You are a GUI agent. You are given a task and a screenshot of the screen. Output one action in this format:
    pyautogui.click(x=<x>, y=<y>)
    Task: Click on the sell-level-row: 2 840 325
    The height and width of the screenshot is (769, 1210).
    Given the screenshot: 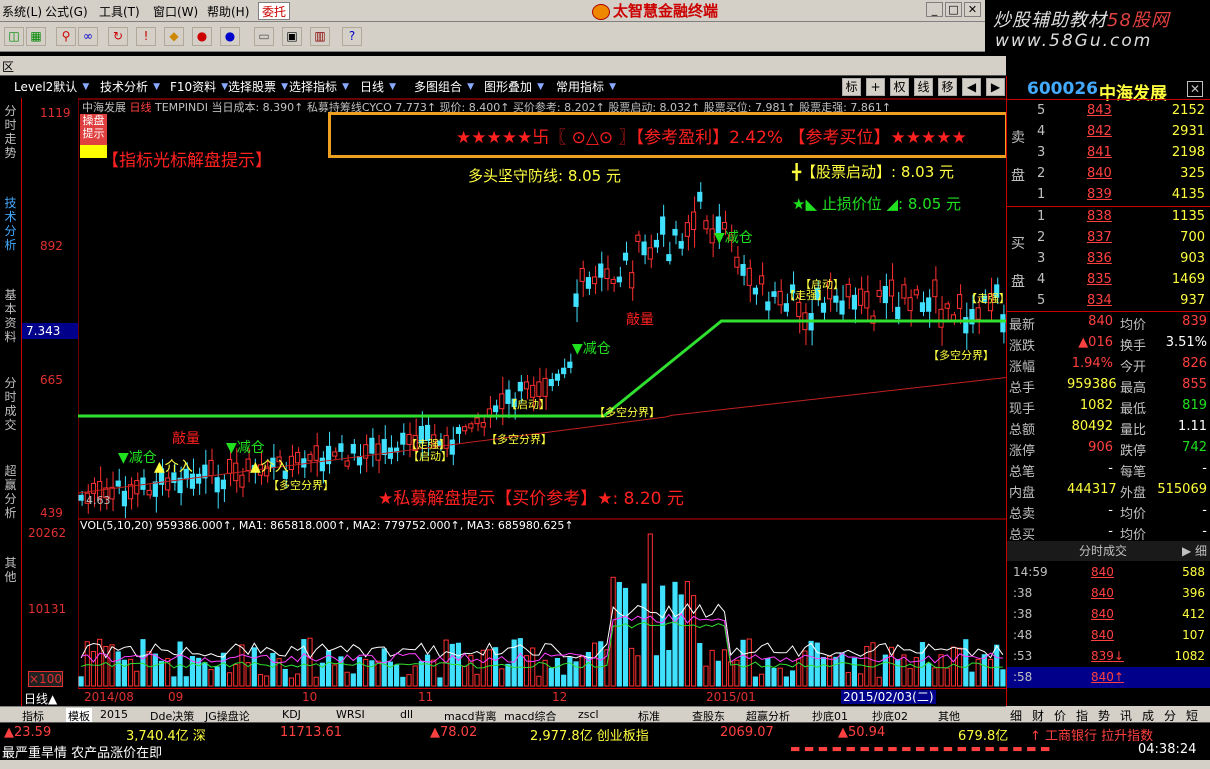 What is the action you would take?
    pyautogui.click(x=1122, y=174)
    